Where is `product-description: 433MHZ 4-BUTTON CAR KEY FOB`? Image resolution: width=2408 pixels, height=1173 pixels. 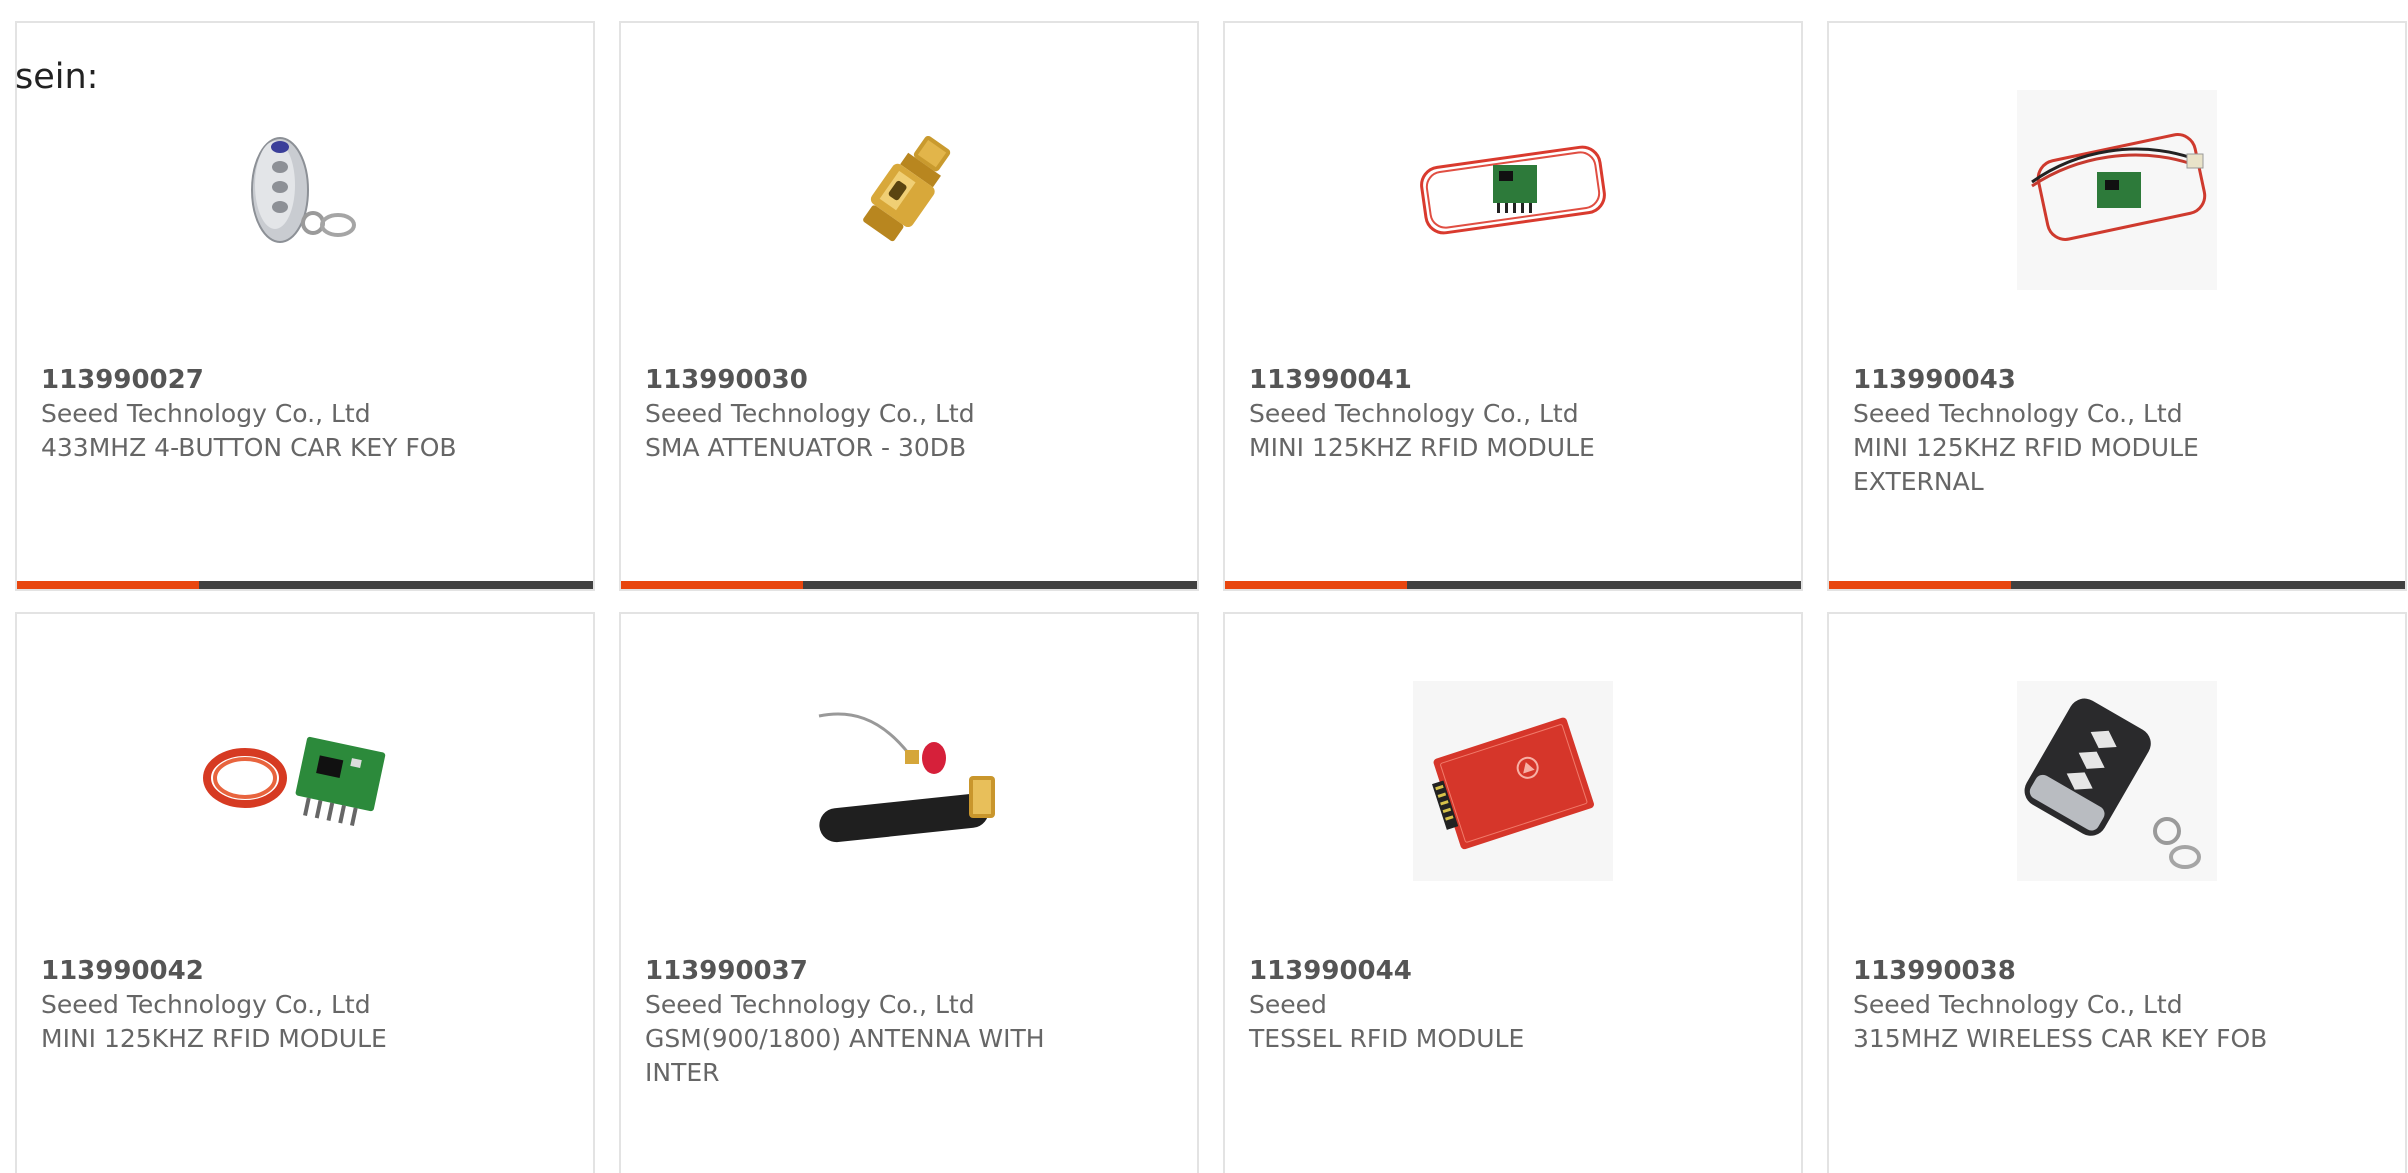 product-description: 433MHZ 4-BUTTON CAR KEY FOB is located at coordinates (249, 447).